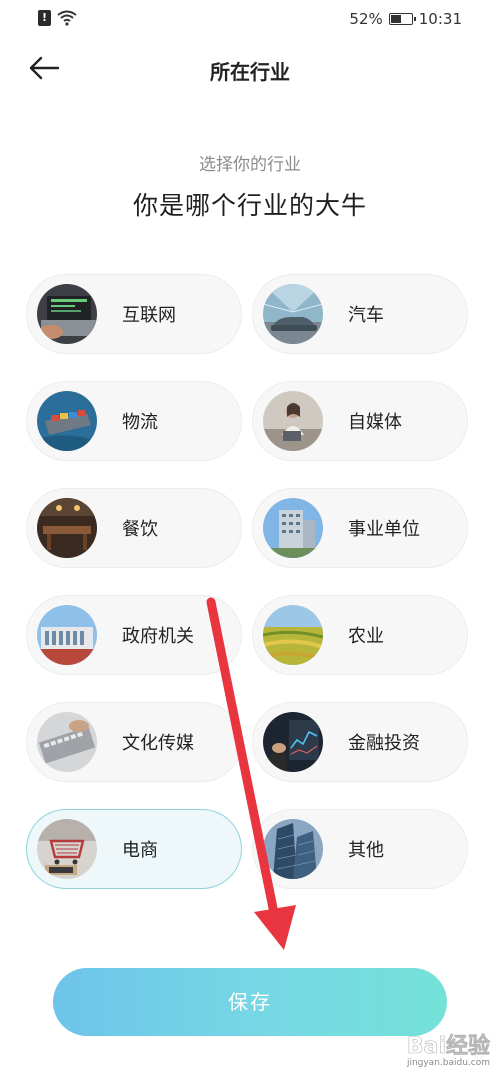 The image size is (500, 1084). I want to click on cargo-ship-photo, so click(67, 421).